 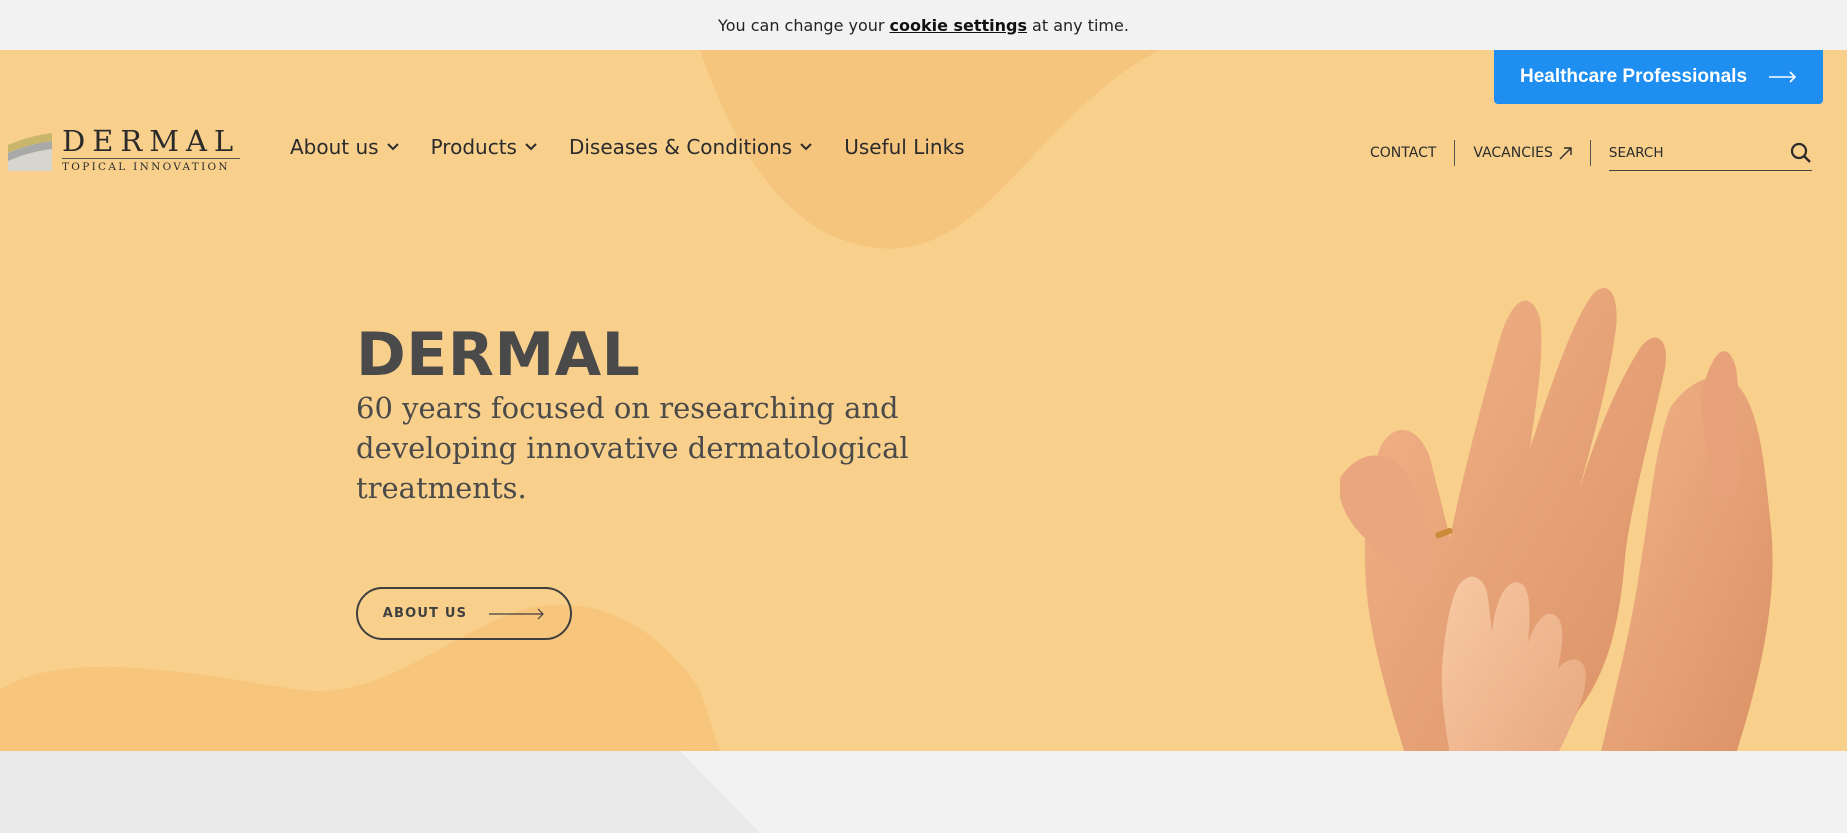 What do you see at coordinates (151, 141) in the screenshot?
I see `logo-wordmark: DERMAL` at bounding box center [151, 141].